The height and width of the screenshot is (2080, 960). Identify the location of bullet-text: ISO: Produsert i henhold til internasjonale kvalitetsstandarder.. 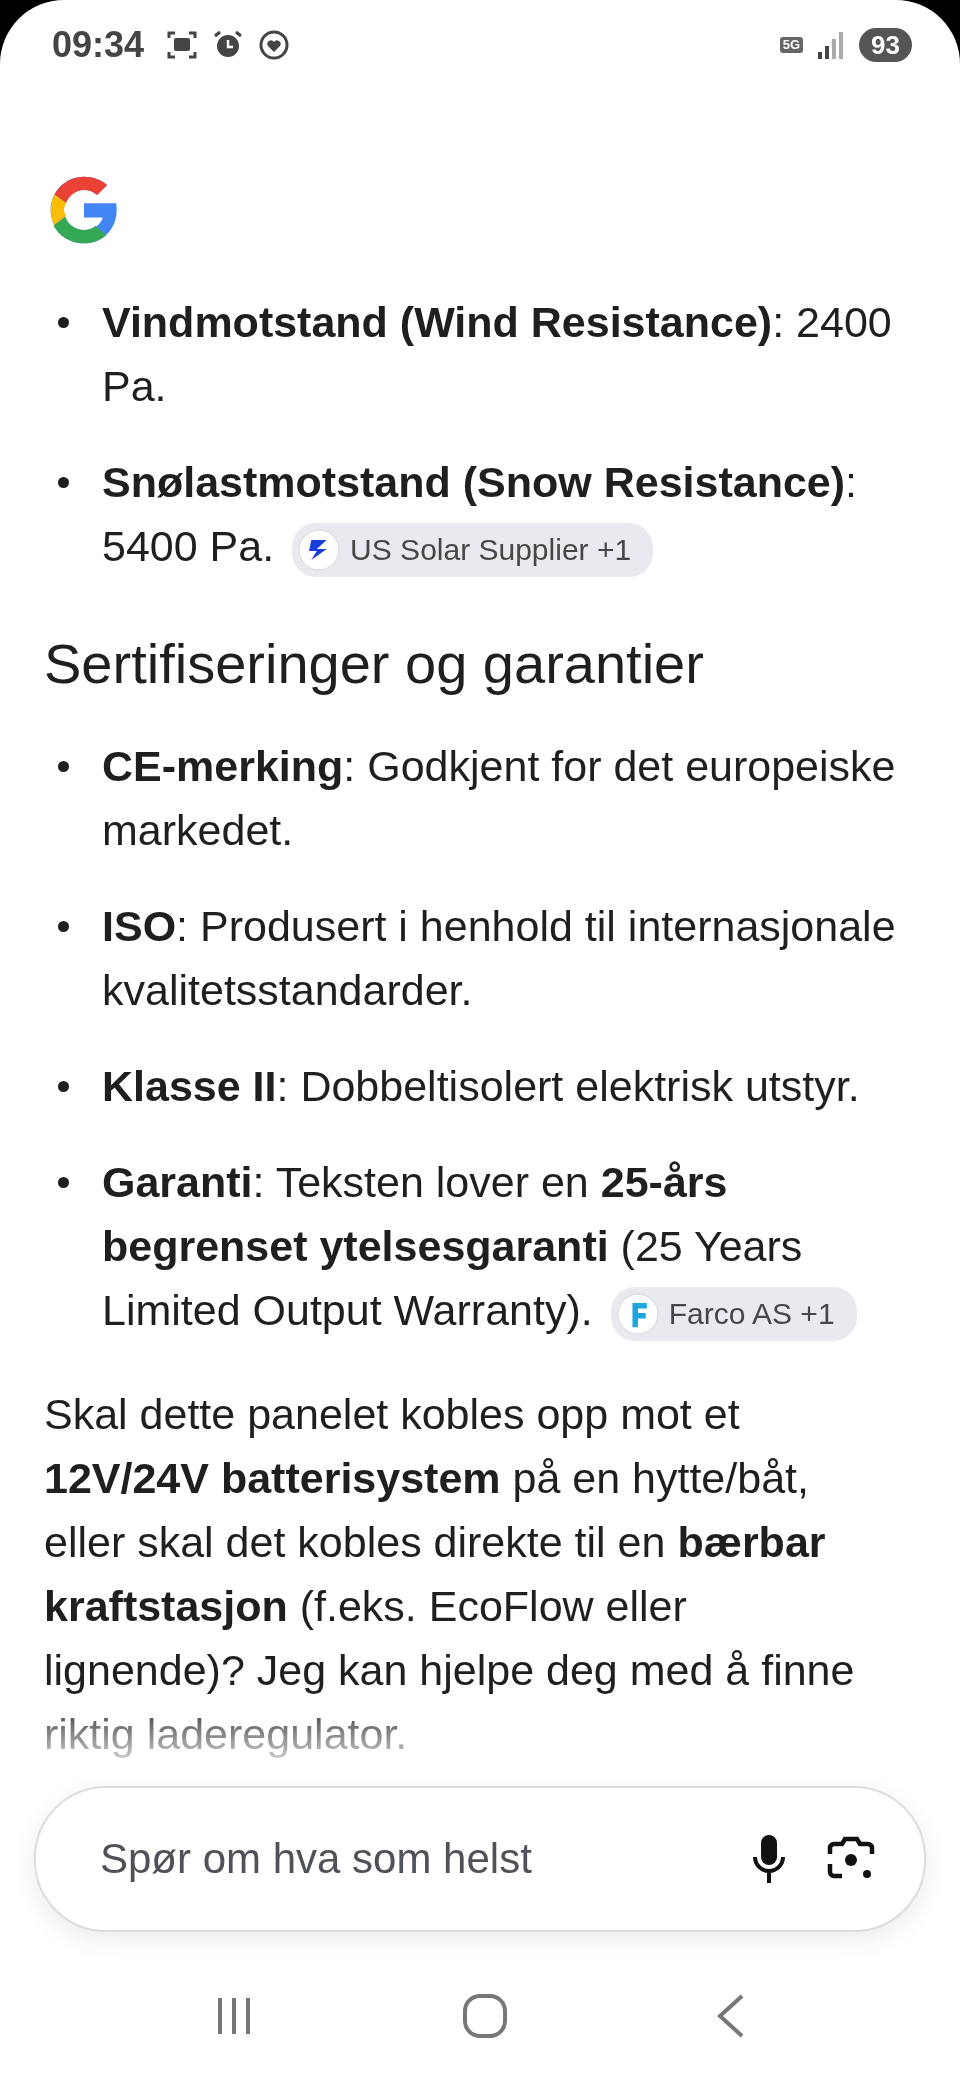
(499, 958).